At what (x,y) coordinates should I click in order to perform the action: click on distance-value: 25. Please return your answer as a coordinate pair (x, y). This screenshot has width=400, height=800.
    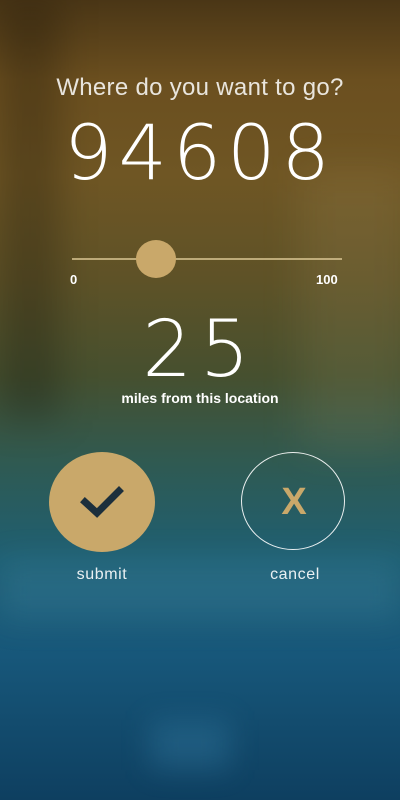
    Looking at the image, I should click on (200, 350).